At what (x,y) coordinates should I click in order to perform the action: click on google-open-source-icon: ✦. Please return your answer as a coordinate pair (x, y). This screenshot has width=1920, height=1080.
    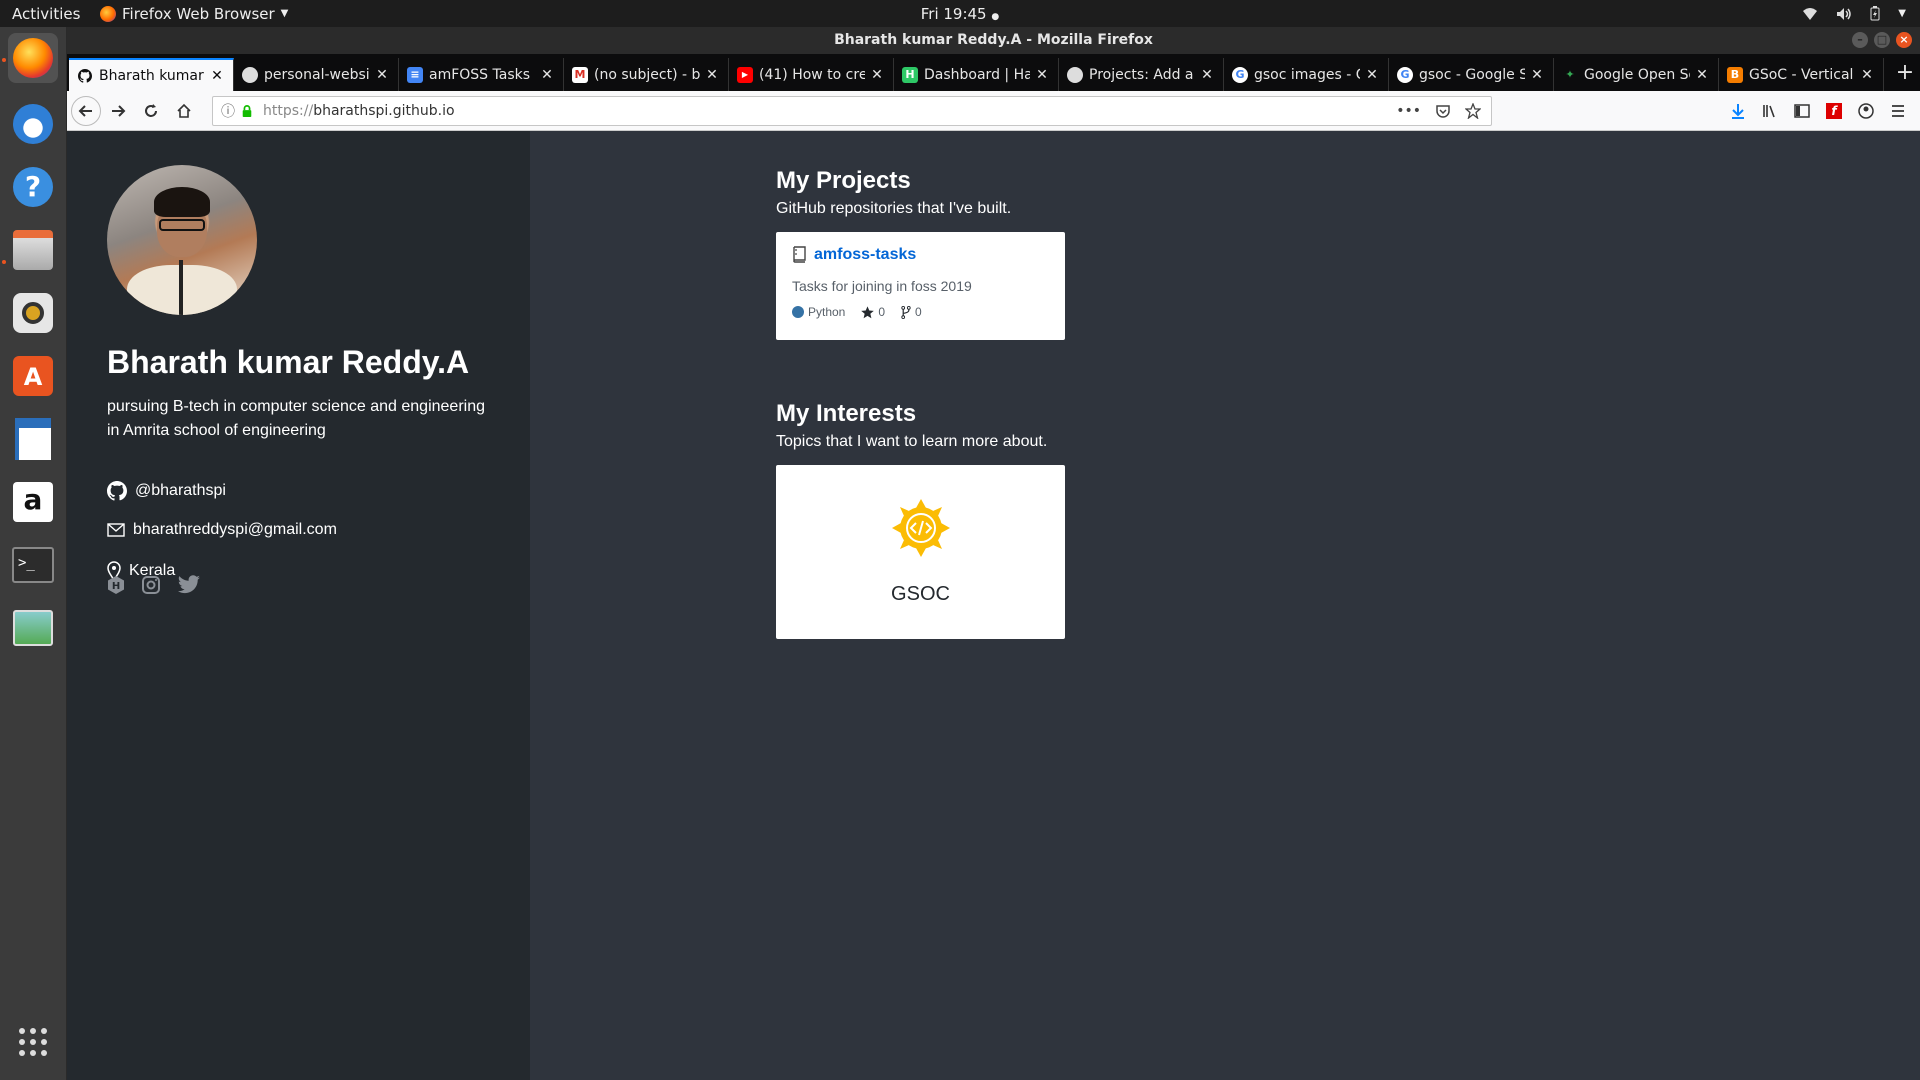
    Looking at the image, I should click on (1570, 74).